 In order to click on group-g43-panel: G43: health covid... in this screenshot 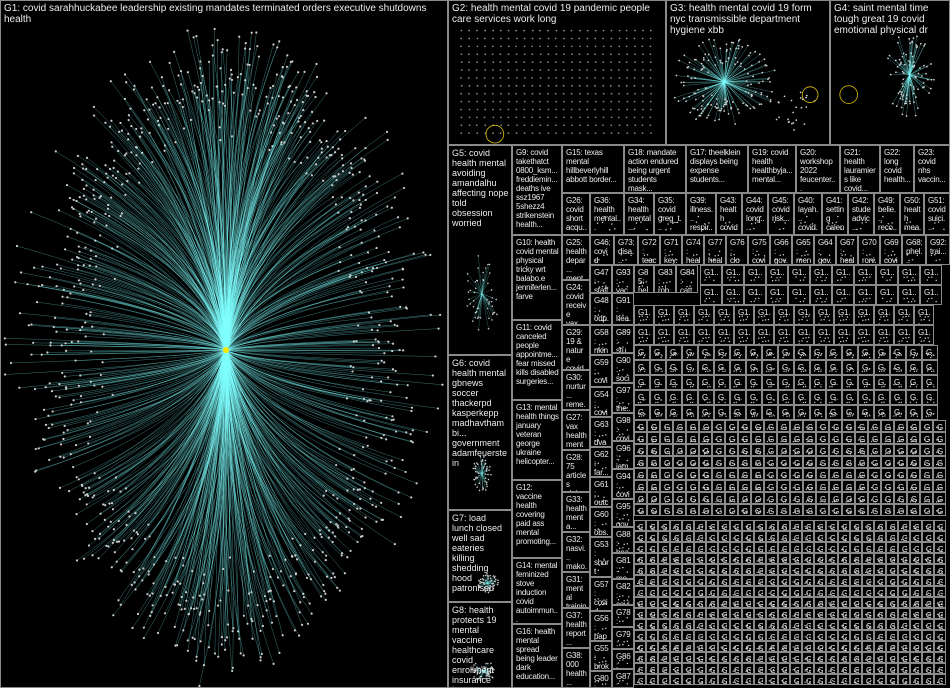, I will do `click(729, 214)`.